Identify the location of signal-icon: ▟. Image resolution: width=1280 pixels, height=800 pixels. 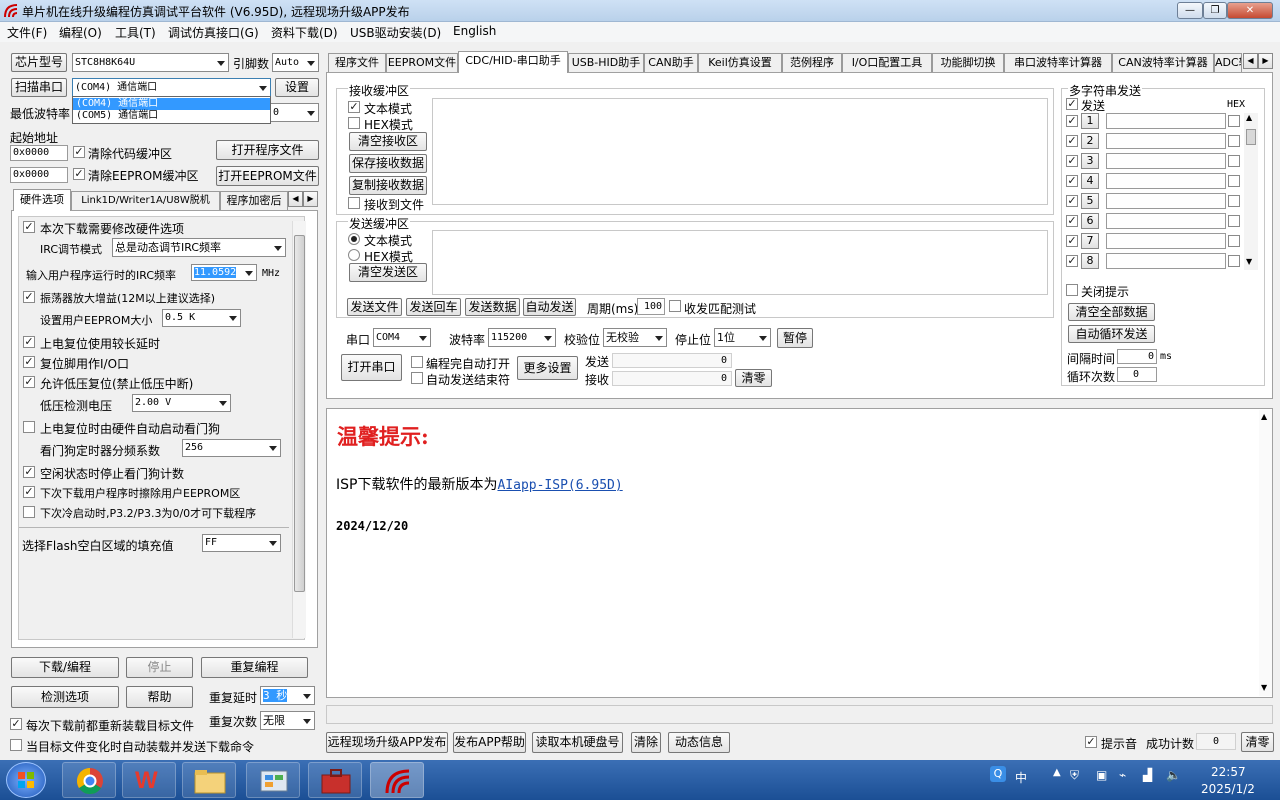
(1147, 775).